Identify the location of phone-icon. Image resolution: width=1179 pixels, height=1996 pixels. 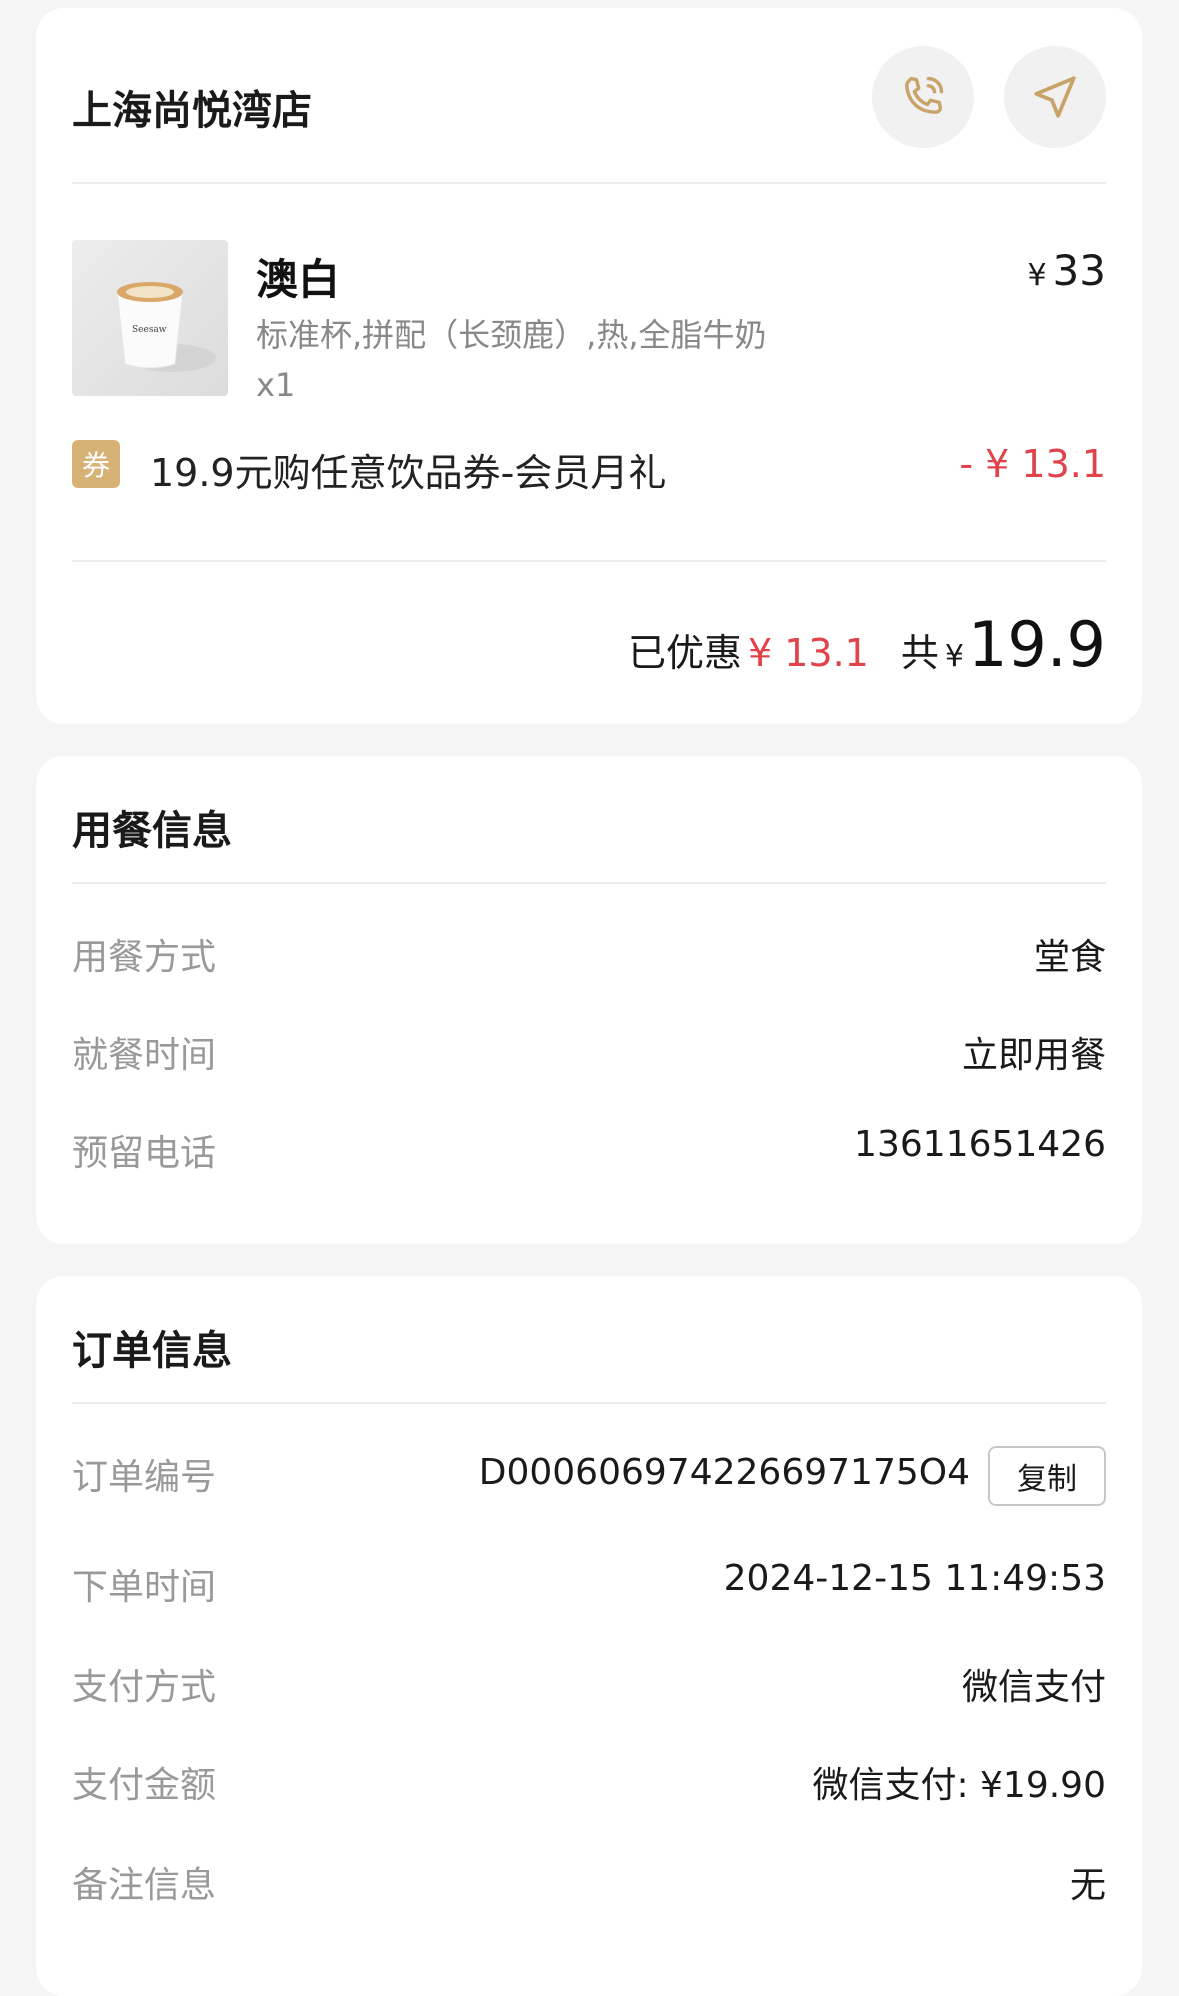
(924, 95).